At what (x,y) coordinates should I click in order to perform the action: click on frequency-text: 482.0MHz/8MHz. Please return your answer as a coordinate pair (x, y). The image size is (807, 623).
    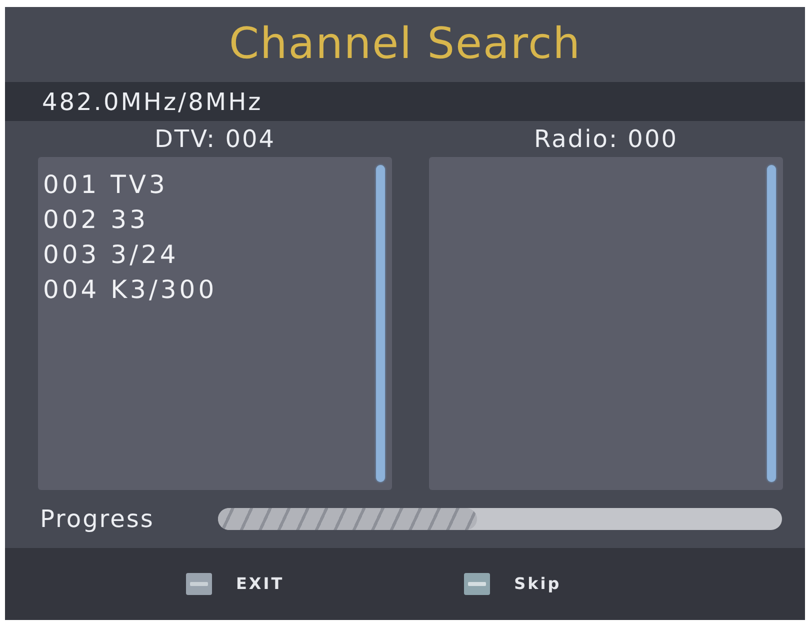
    Looking at the image, I should click on (152, 102).